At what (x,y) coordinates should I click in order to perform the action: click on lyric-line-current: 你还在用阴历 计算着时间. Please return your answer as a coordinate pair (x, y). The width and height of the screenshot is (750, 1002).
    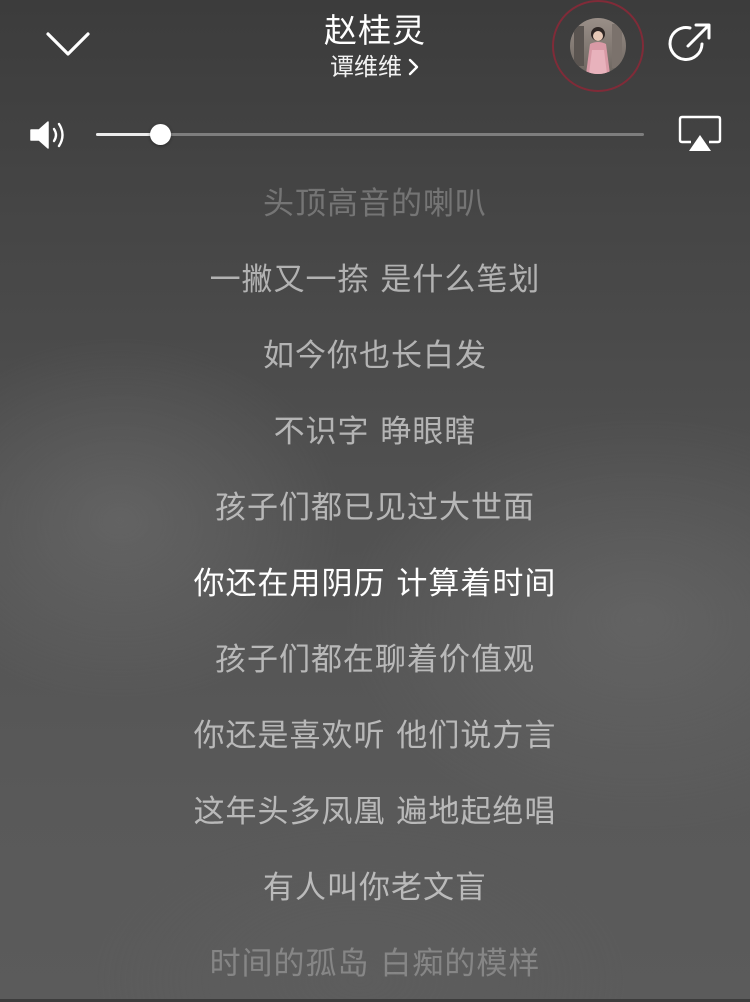
    Looking at the image, I should click on (375, 584).